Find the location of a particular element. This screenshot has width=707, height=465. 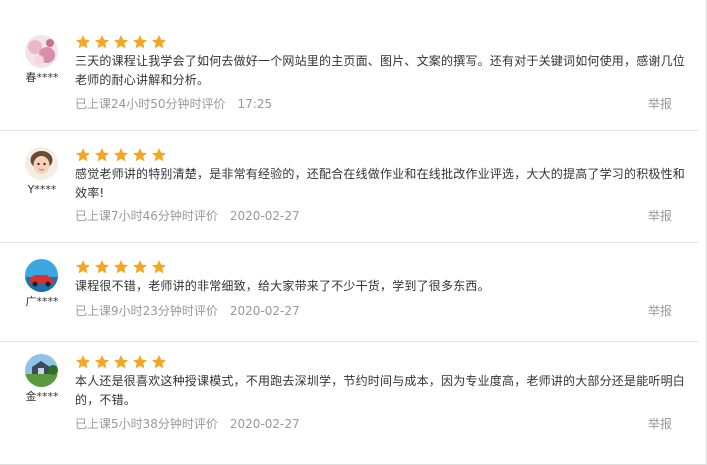

review-meta: 已上课9小时23分钟时评价 2020-02-27 is located at coordinates (187, 311).